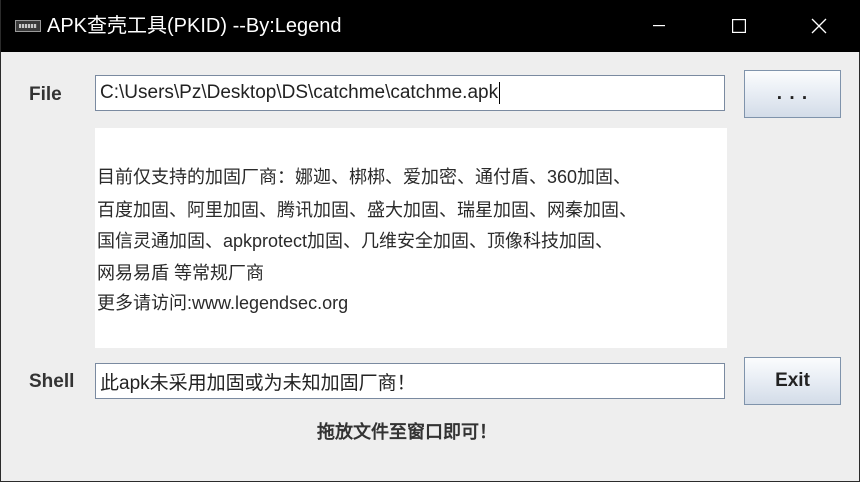 The image size is (860, 482). I want to click on drag-drop-hint: 拖放文件至窗口即可！, so click(407, 432).